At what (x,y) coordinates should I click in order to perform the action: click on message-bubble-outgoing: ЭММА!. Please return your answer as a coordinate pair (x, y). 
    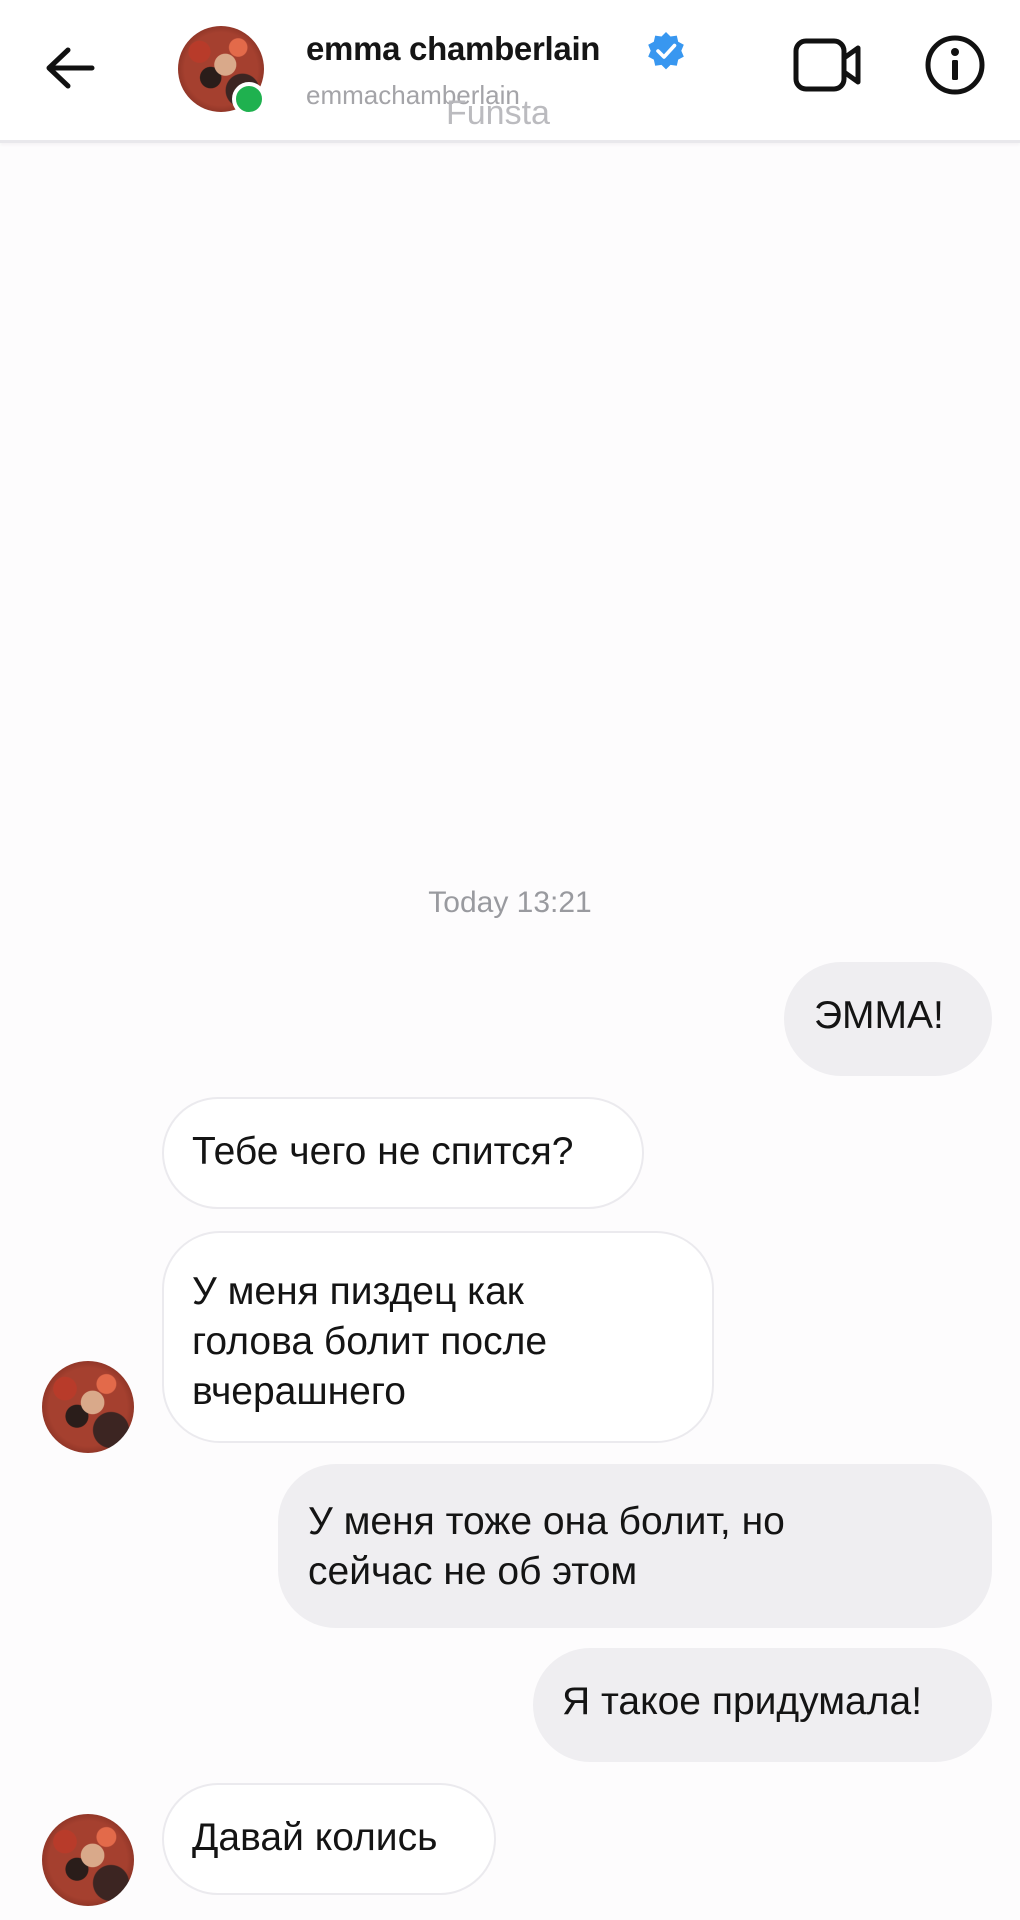
    Looking at the image, I should click on (888, 1019).